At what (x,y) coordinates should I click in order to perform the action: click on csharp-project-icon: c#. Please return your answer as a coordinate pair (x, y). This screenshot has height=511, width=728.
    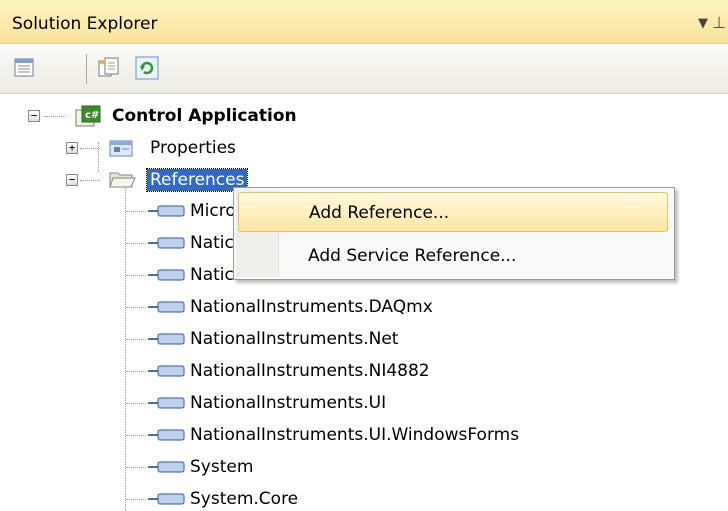
    Looking at the image, I should click on (88, 116).